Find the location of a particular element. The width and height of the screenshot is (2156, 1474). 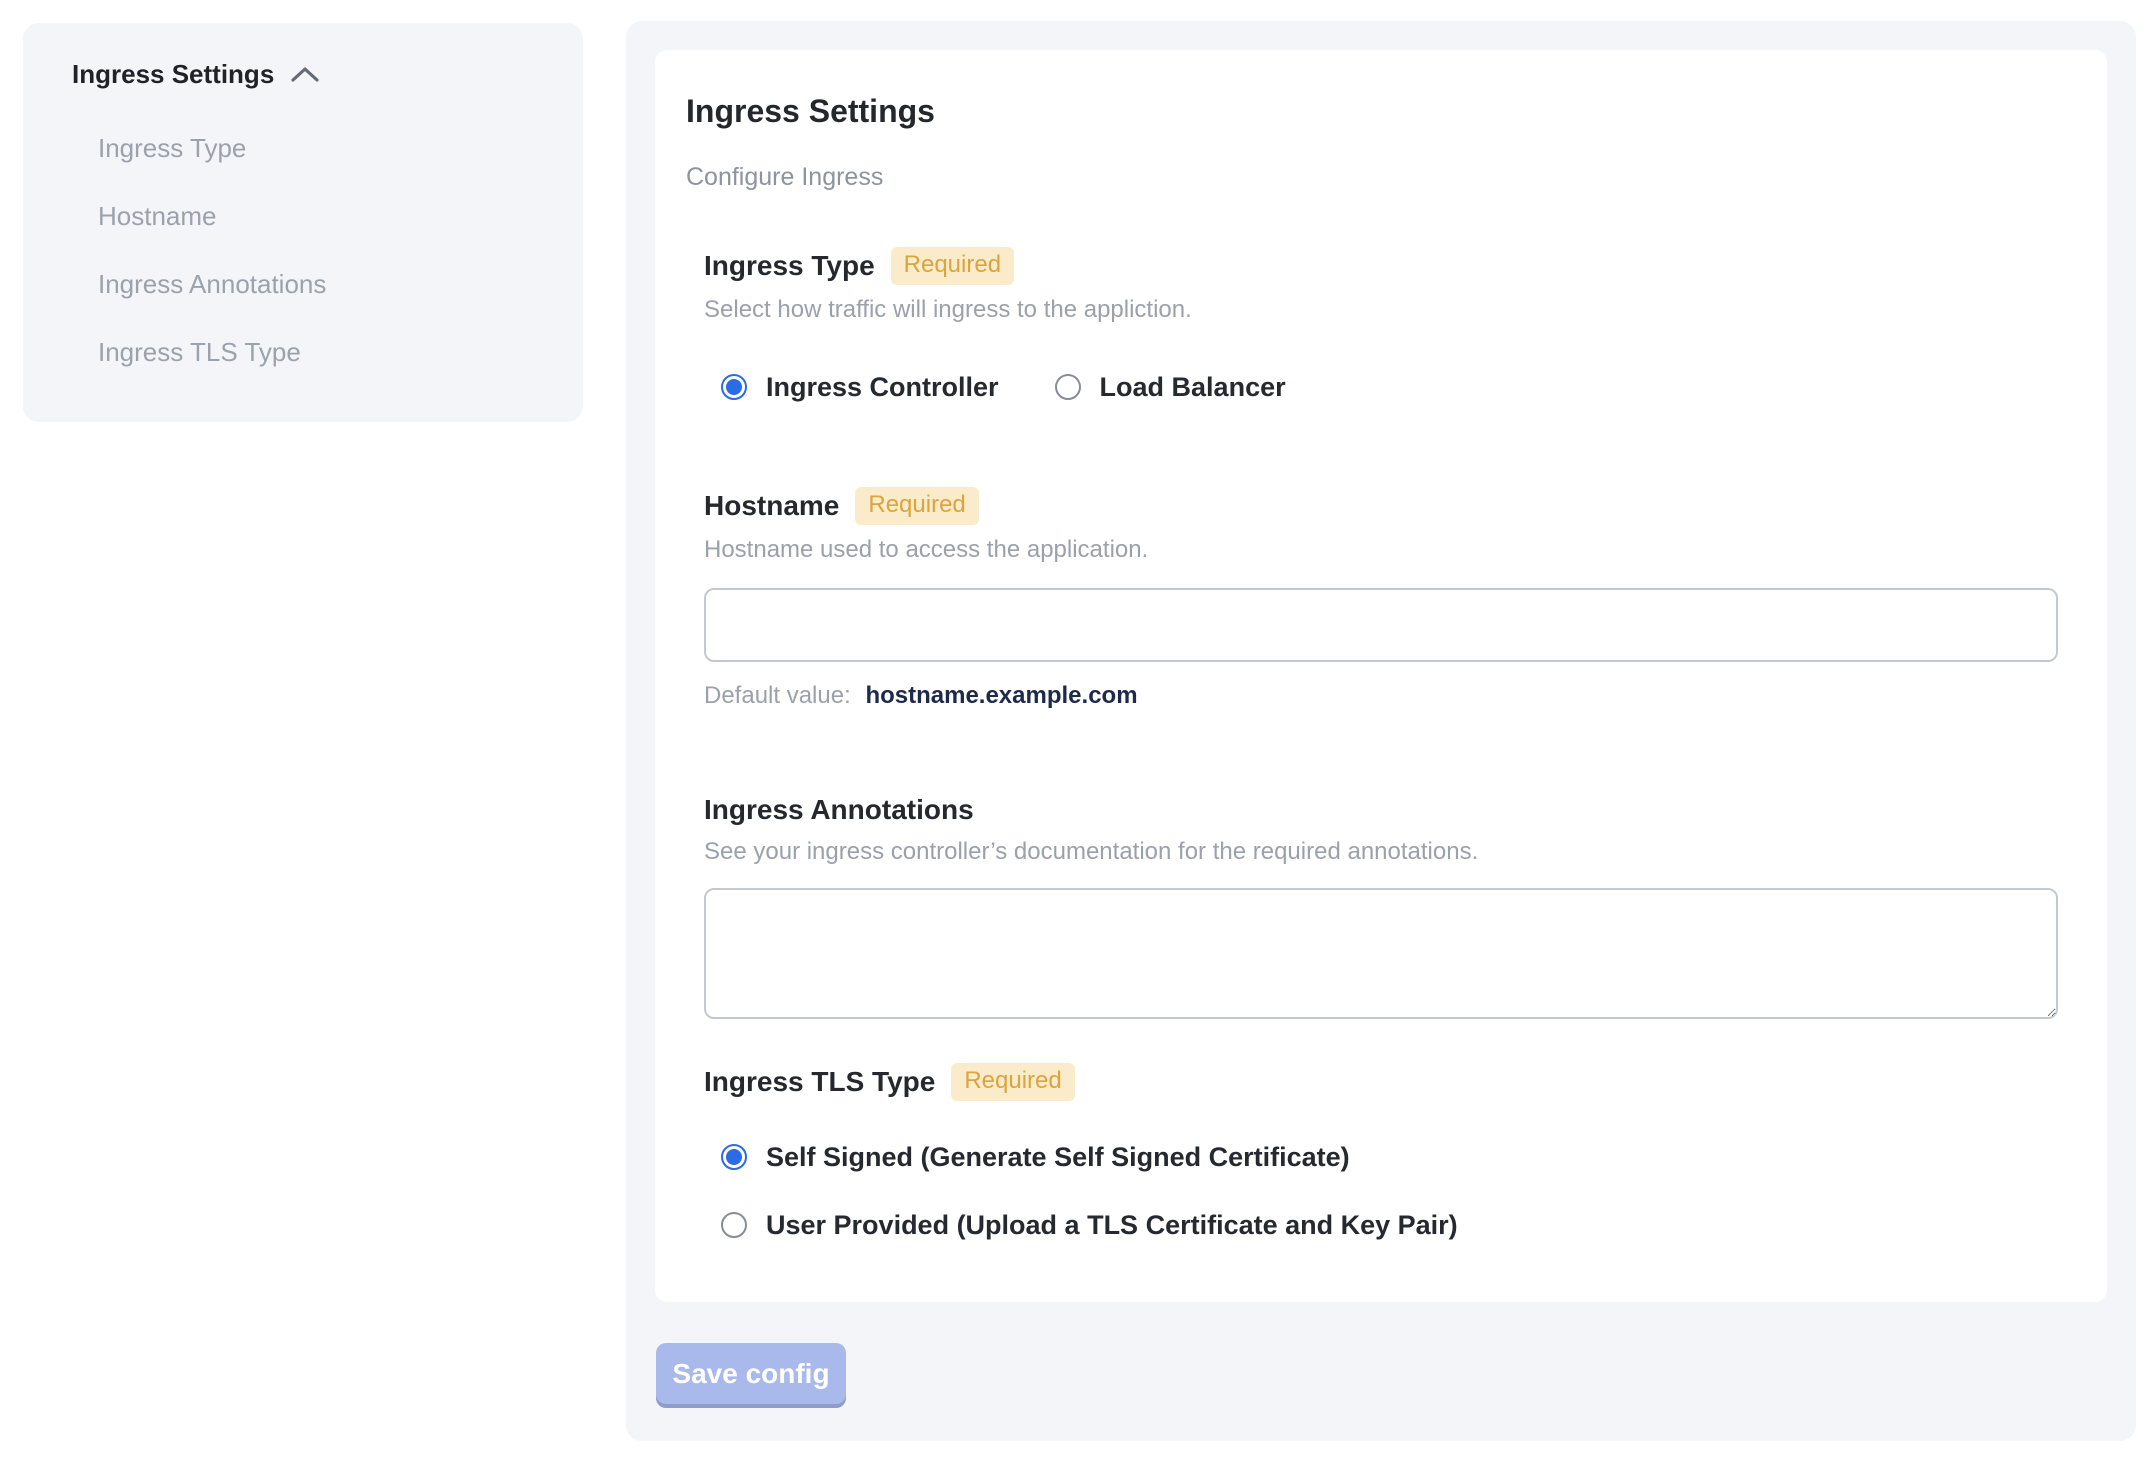

radio-label: Ingress Controller is located at coordinates (882, 387).